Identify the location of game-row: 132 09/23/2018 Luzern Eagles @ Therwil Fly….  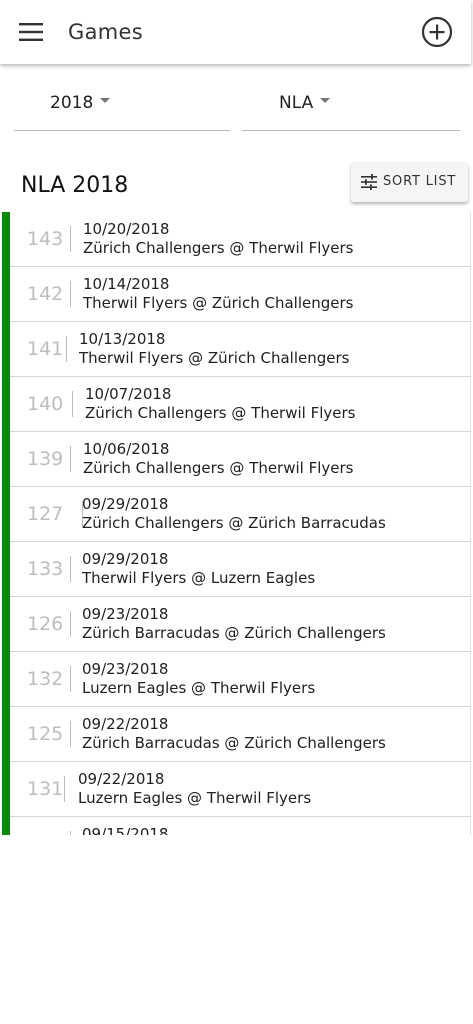
(240, 679).